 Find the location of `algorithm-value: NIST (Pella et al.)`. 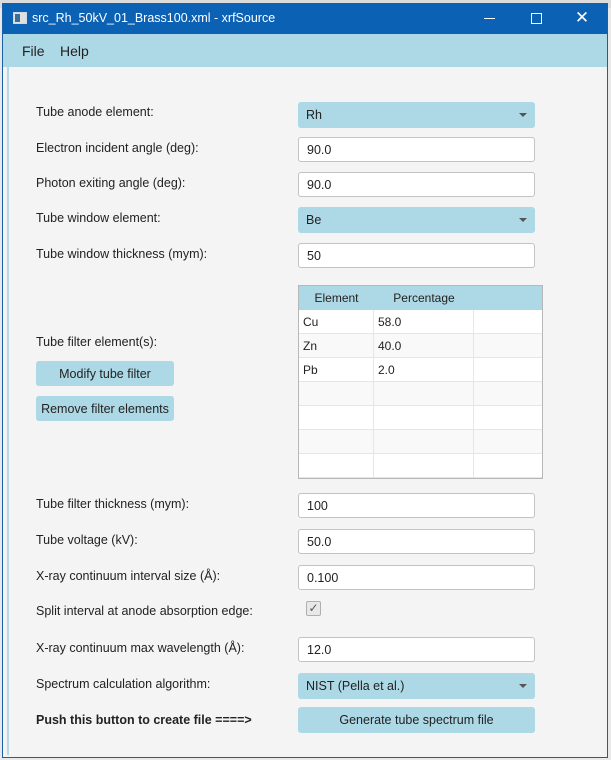

algorithm-value: NIST (Pella et al.) is located at coordinates (355, 686).